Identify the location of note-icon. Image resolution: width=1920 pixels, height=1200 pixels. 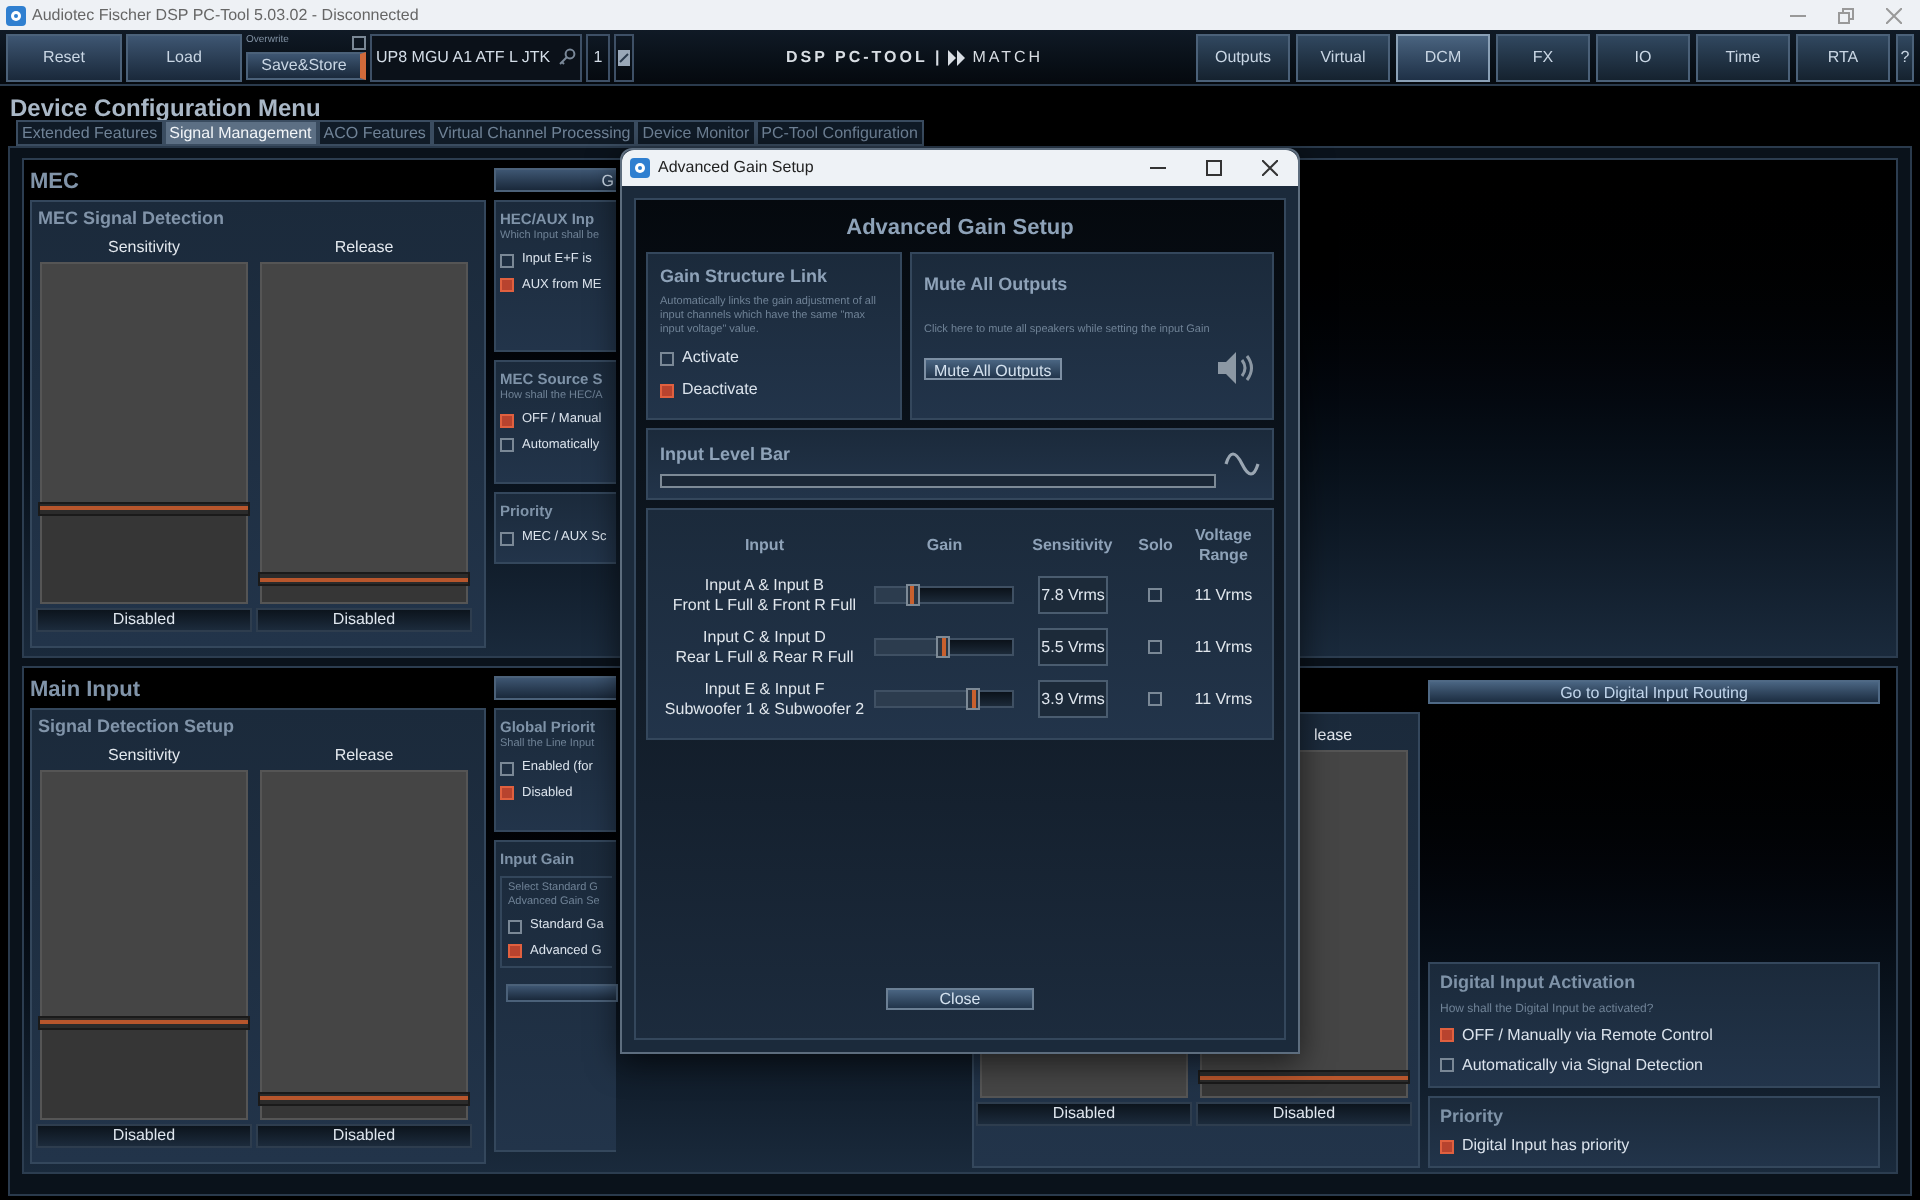
(624, 57).